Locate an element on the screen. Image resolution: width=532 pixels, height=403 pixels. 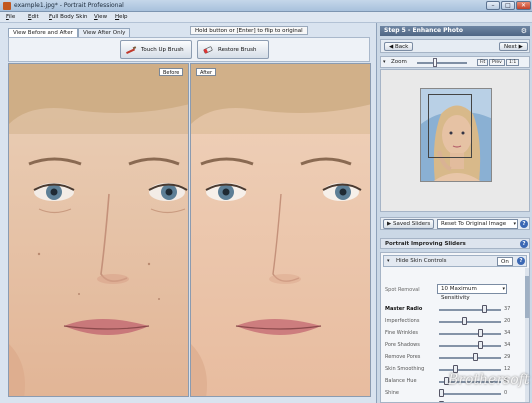
skin-slider-row: Pore Shadows 34 is located at coordinates (453, 346).